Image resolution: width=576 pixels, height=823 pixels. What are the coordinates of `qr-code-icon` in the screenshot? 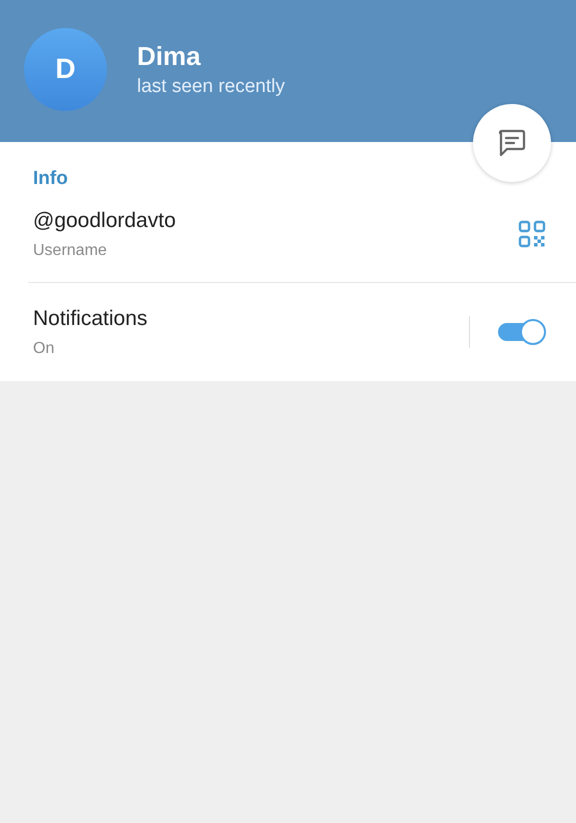 It's located at (532, 234).